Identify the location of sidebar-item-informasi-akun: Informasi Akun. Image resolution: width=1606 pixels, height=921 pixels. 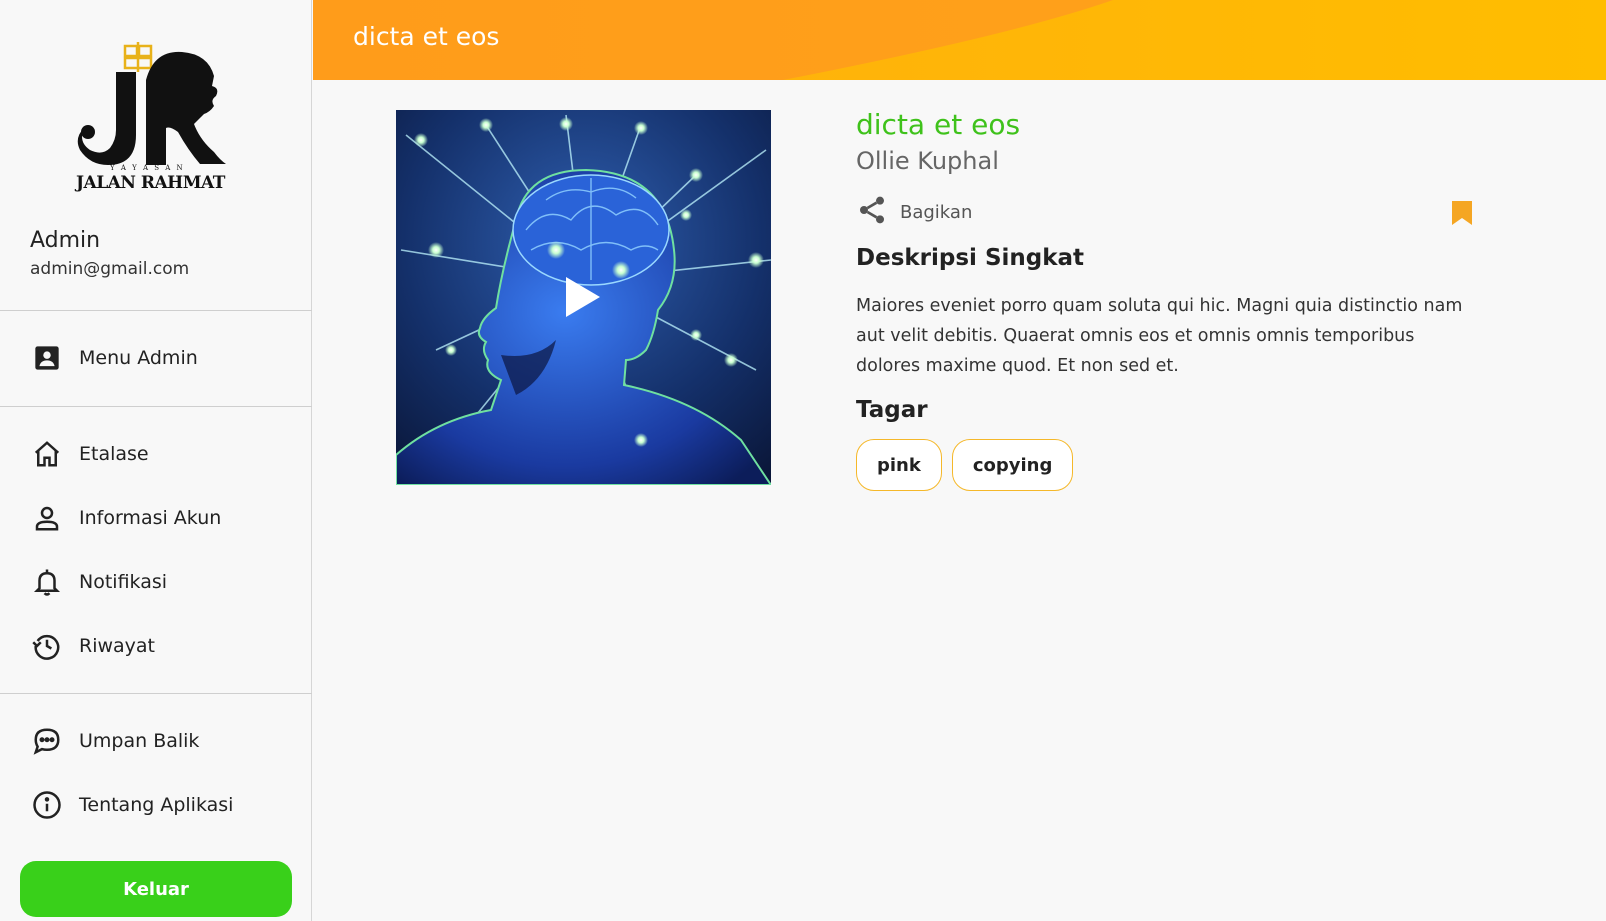
(125, 518).